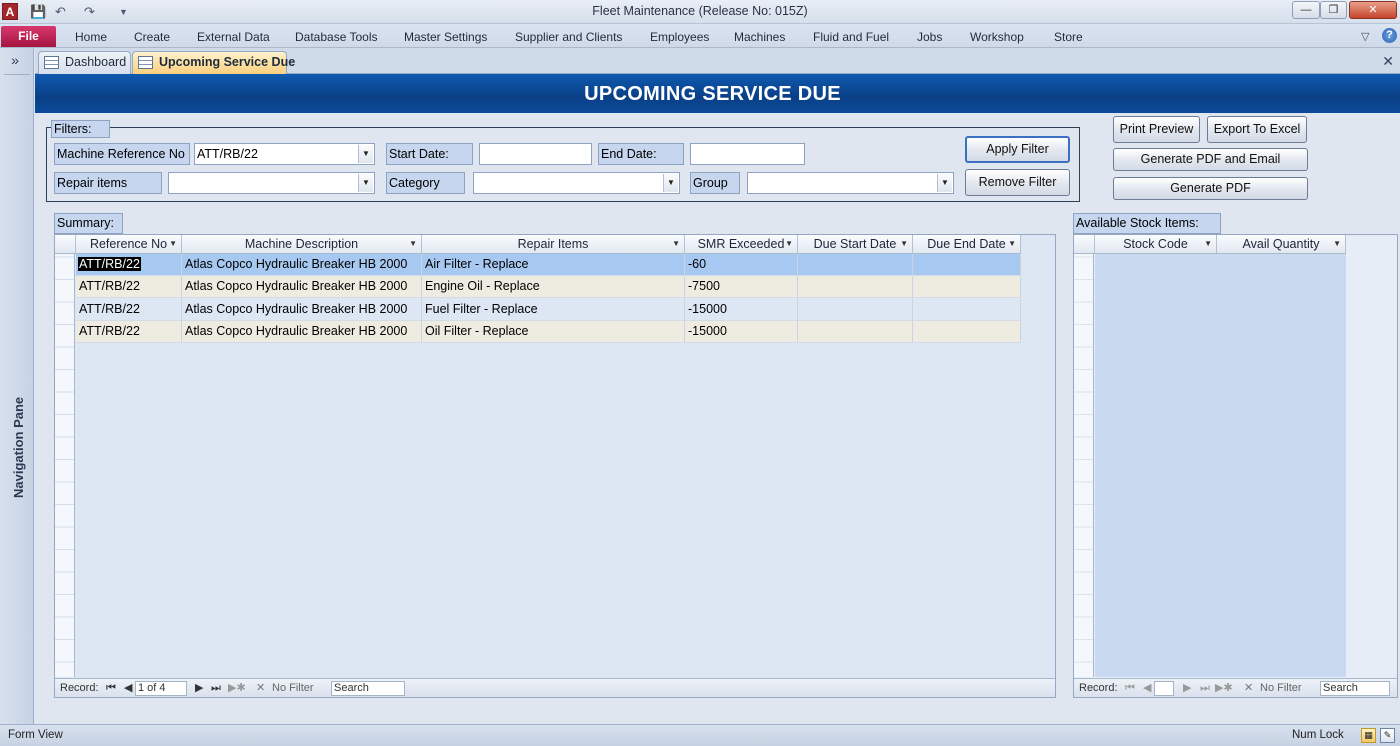 The image size is (1400, 746). What do you see at coordinates (1387, 735) in the screenshot?
I see `design-view-icon: ✎` at bounding box center [1387, 735].